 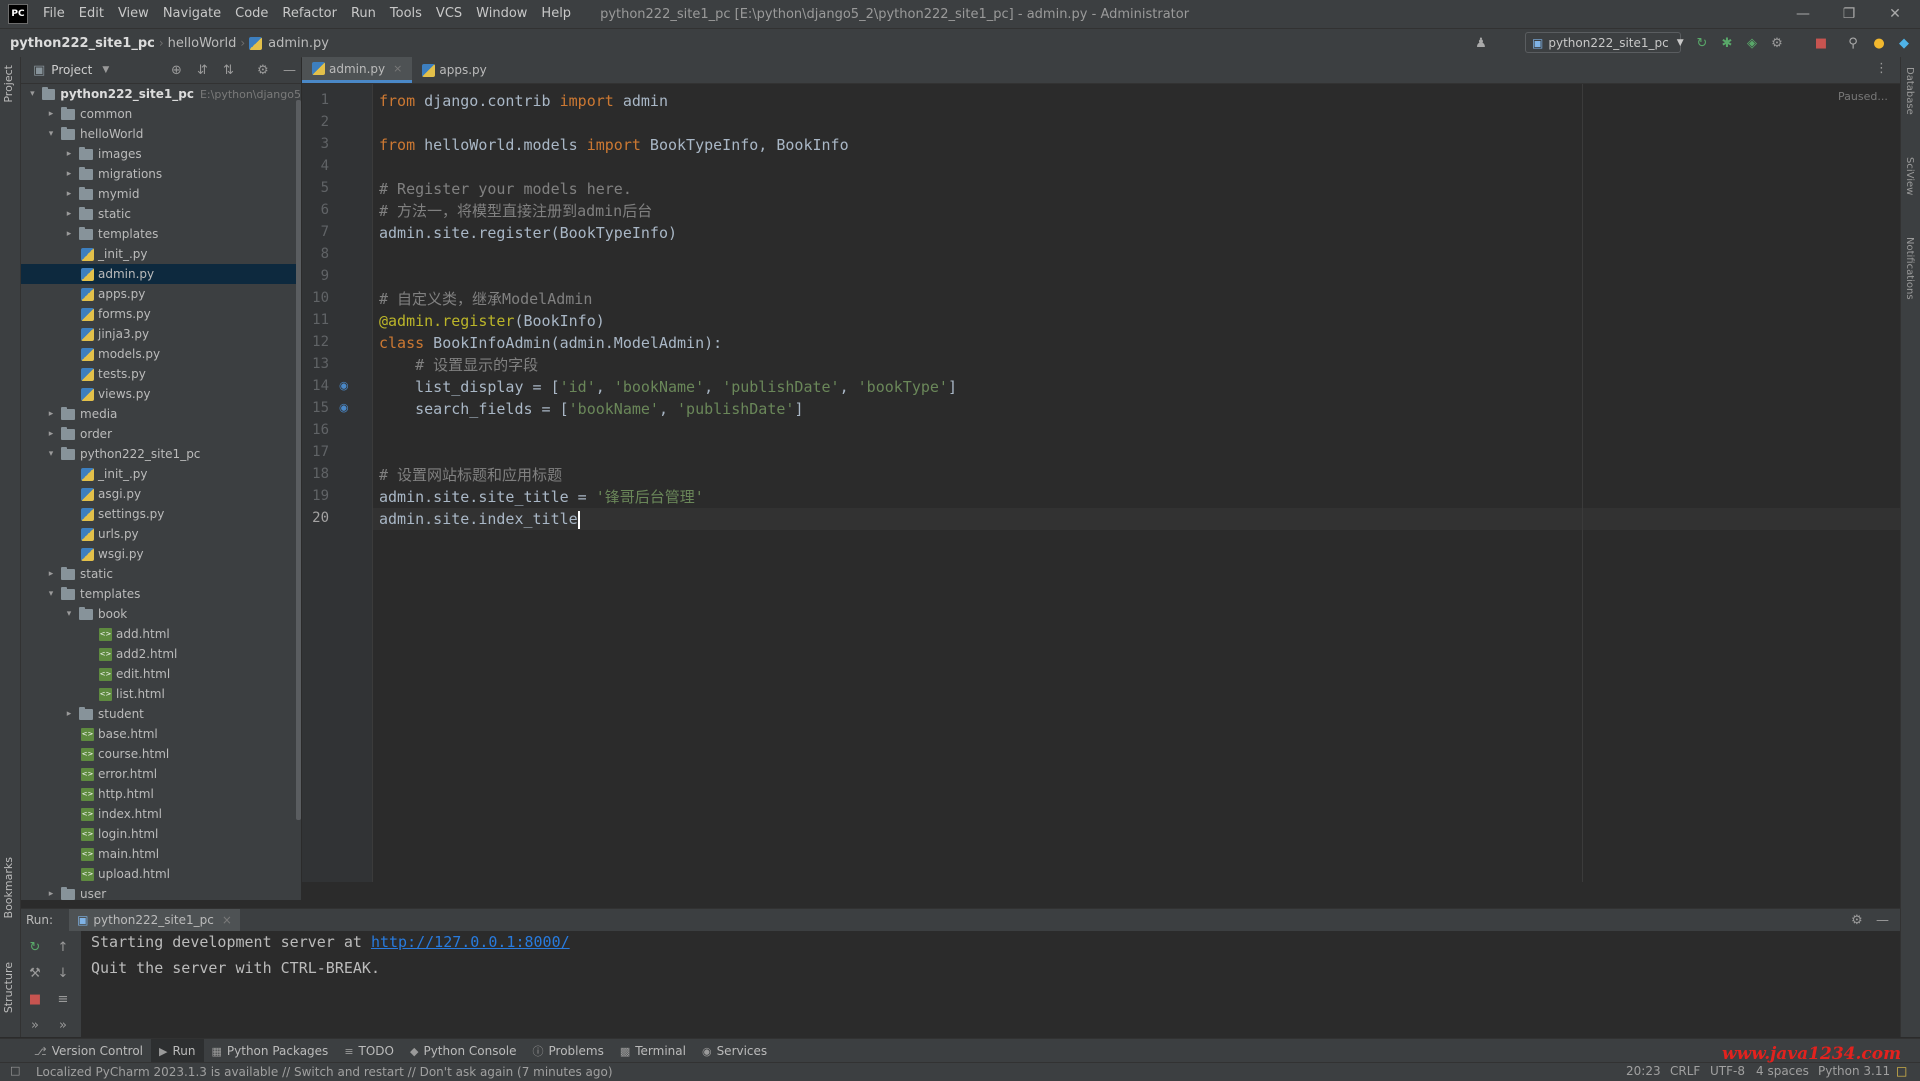 I want to click on tool-run: ▶ Run, so click(x=177, y=1051).